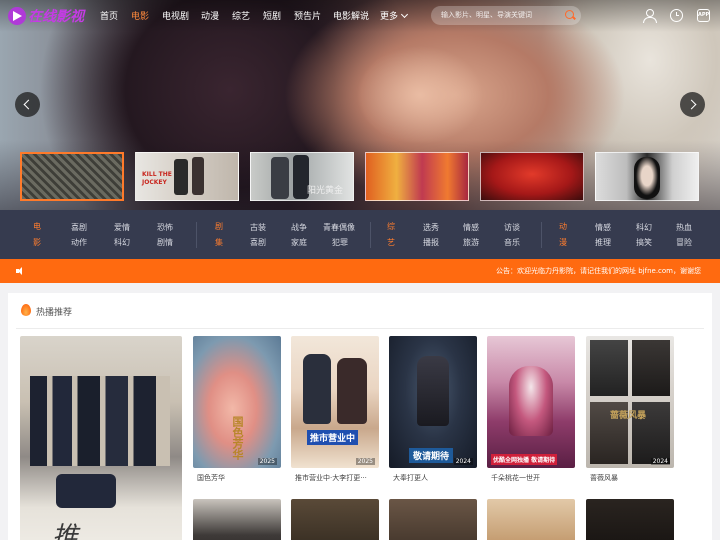 The height and width of the screenshot is (540, 720). I want to click on category-link: 战争, so click(299, 227).